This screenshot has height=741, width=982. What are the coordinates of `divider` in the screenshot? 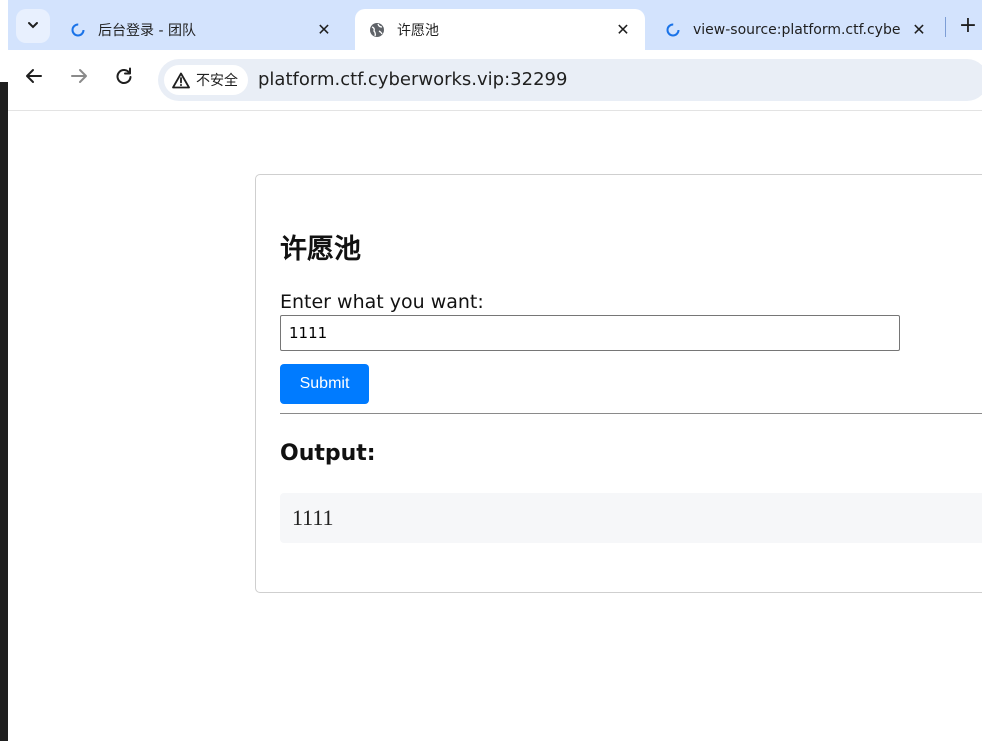 It's located at (631, 413).